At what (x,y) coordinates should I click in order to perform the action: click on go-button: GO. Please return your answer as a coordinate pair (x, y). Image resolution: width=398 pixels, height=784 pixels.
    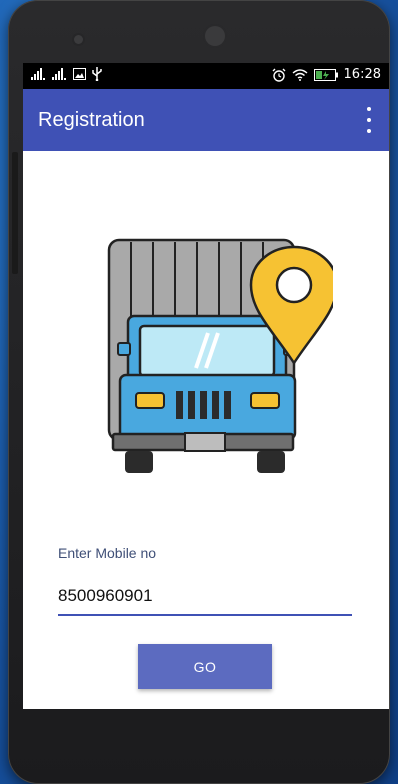
    Looking at the image, I should click on (205, 666).